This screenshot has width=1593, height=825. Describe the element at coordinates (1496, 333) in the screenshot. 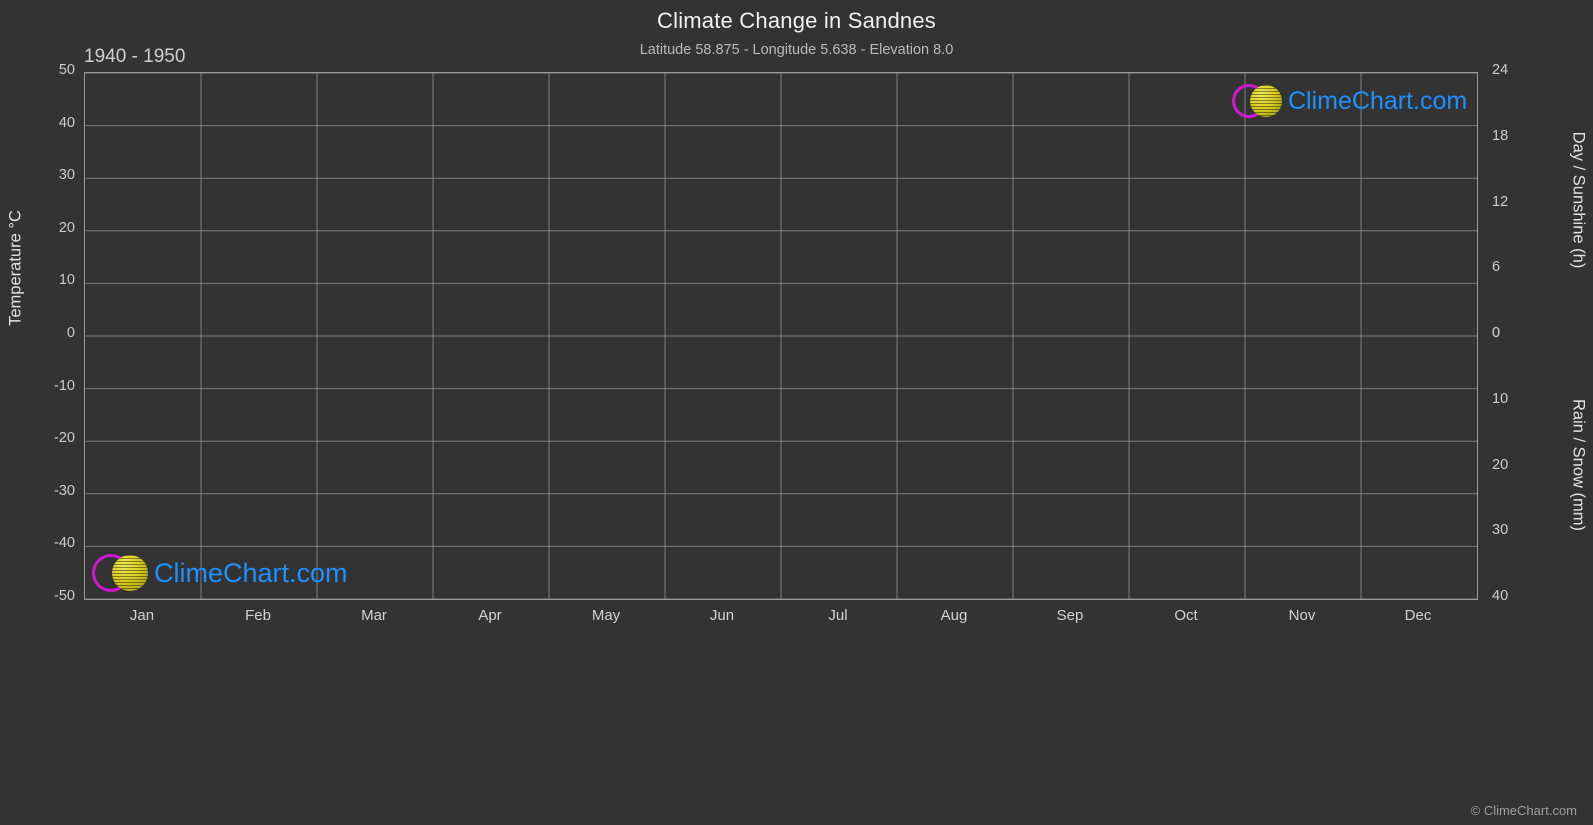

I see `y-axis-right-bottom-tick: 0` at that location.